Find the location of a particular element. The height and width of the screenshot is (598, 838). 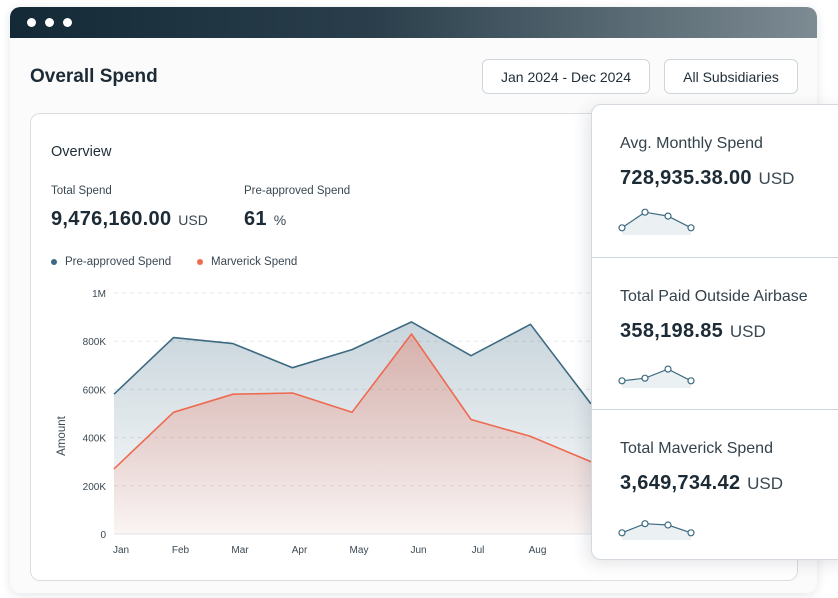

window-titlebar is located at coordinates (413, 22).